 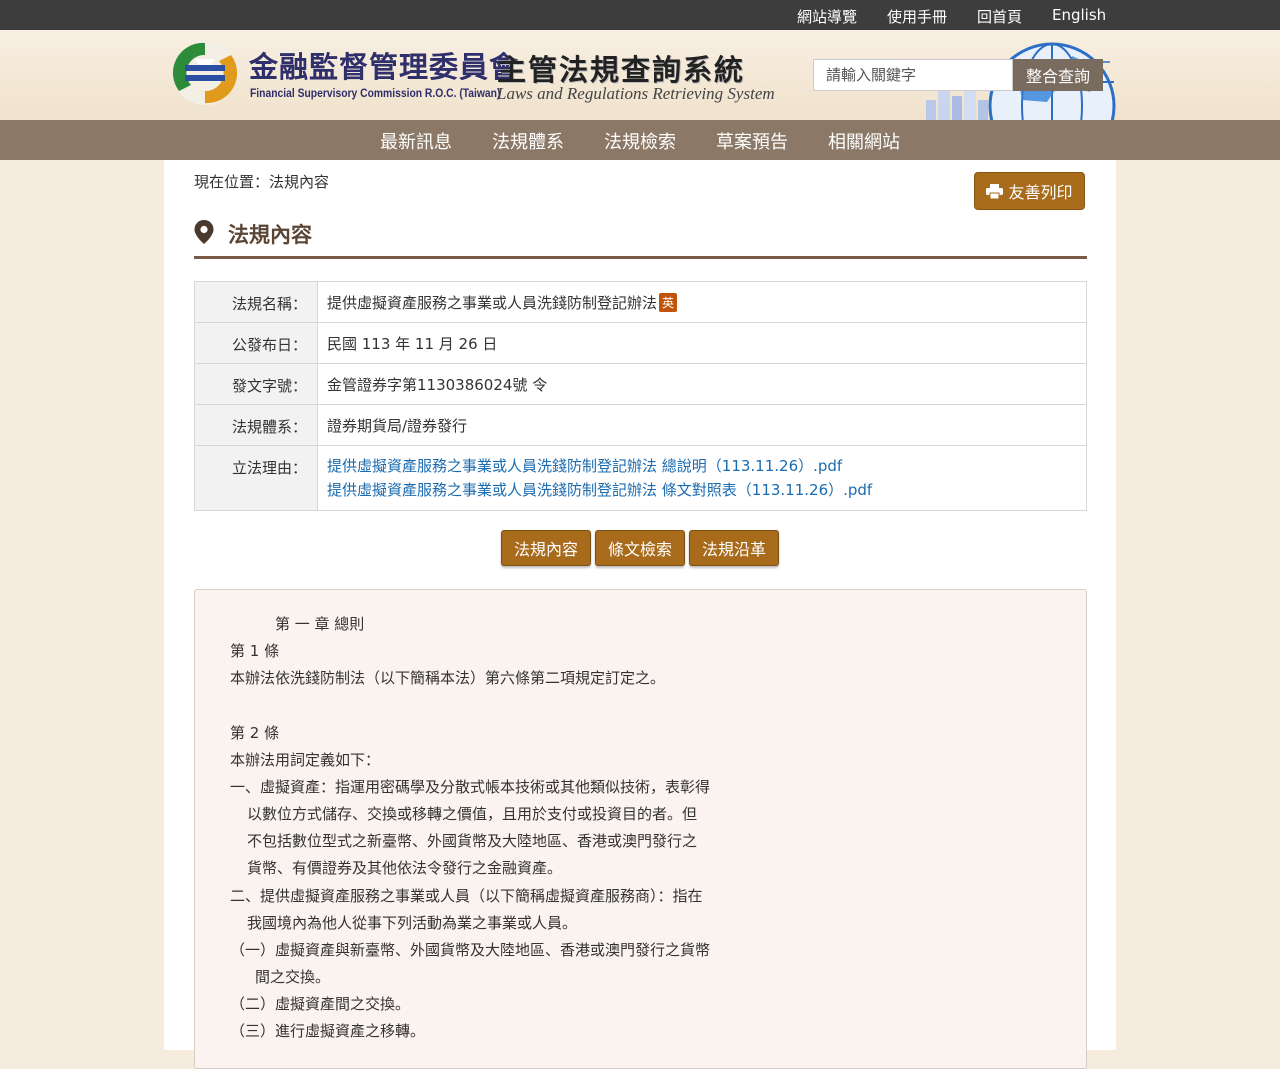 What do you see at coordinates (328, 1031) in the screenshot?
I see `article-text: （三）進行虛擬資產之移轉。` at bounding box center [328, 1031].